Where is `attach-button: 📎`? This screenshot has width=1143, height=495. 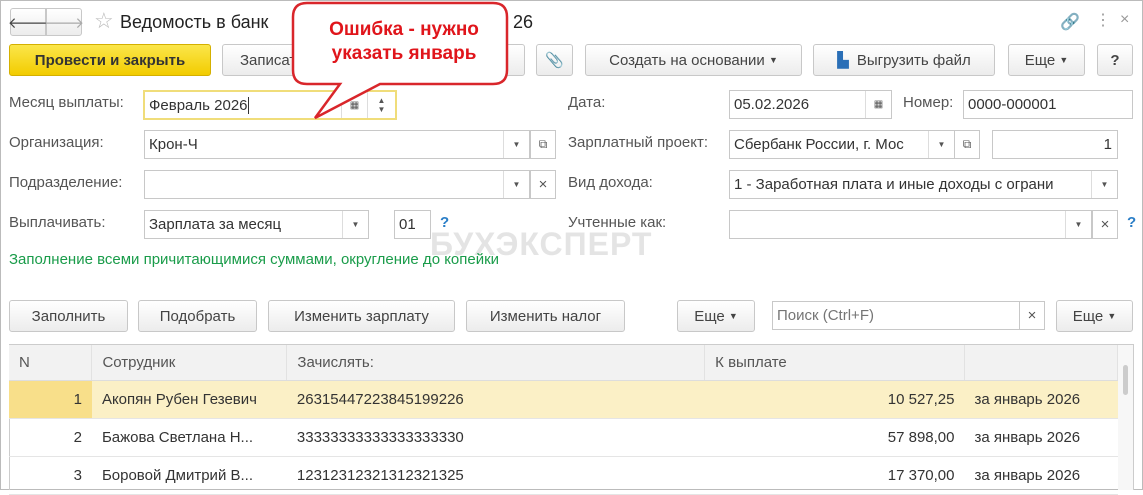 attach-button: 📎 is located at coordinates (554, 60).